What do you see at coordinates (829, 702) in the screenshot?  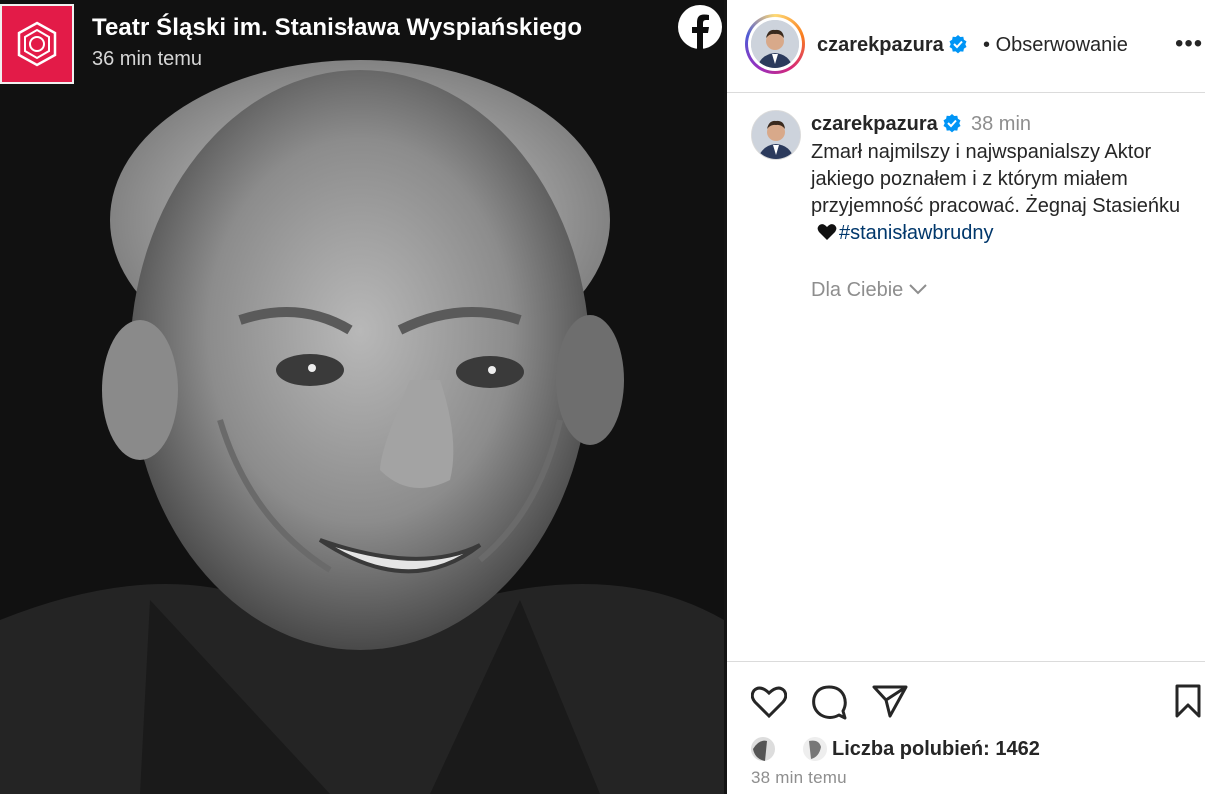 I see `comment-icon` at bounding box center [829, 702].